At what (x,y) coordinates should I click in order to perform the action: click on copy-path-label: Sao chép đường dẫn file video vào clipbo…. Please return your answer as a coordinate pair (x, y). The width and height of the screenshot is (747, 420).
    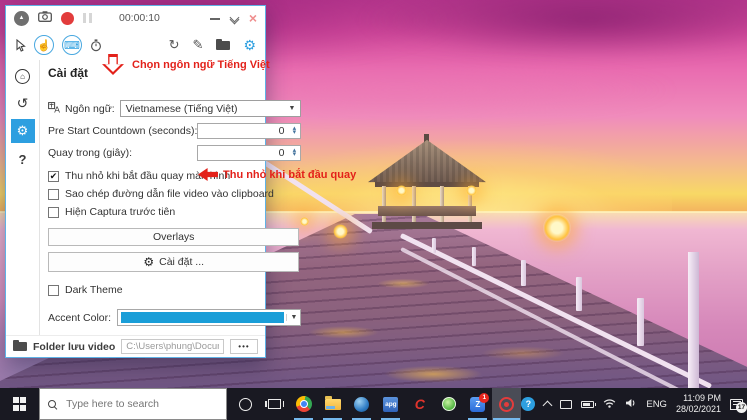
    Looking at the image, I should click on (169, 194).